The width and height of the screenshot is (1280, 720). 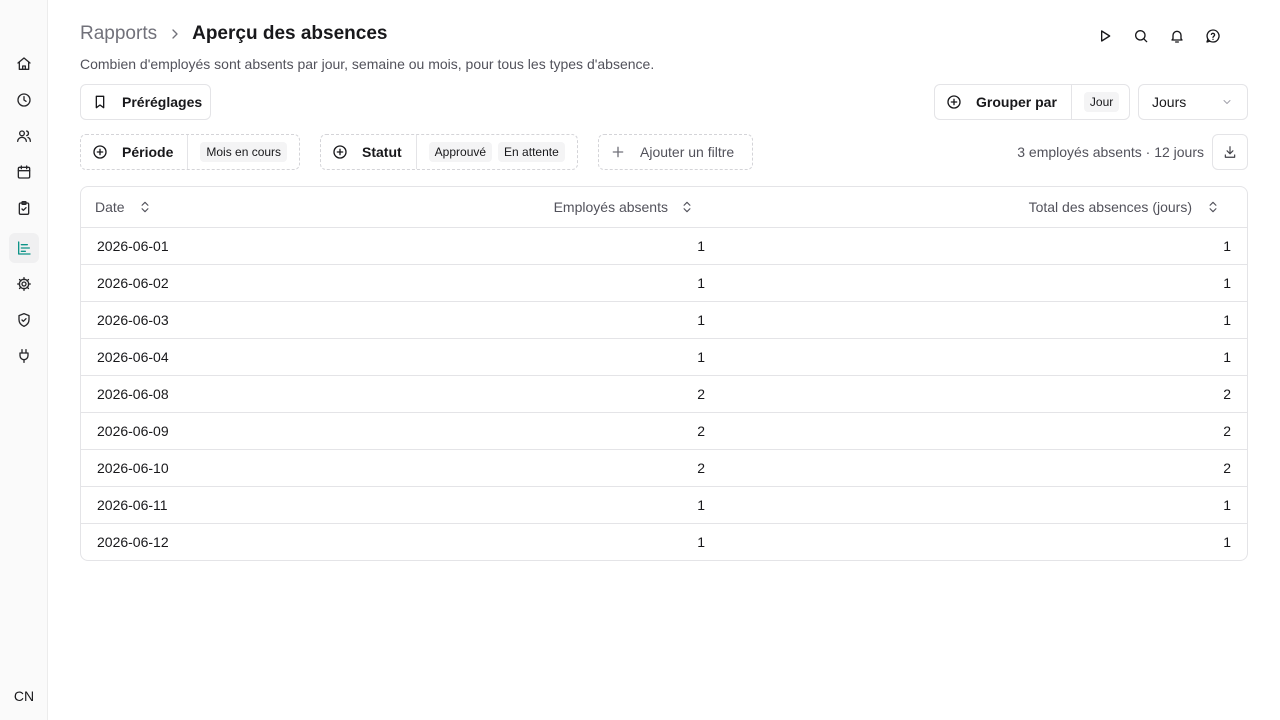 I want to click on sidebar-item-integrations, so click(x=24, y=356).